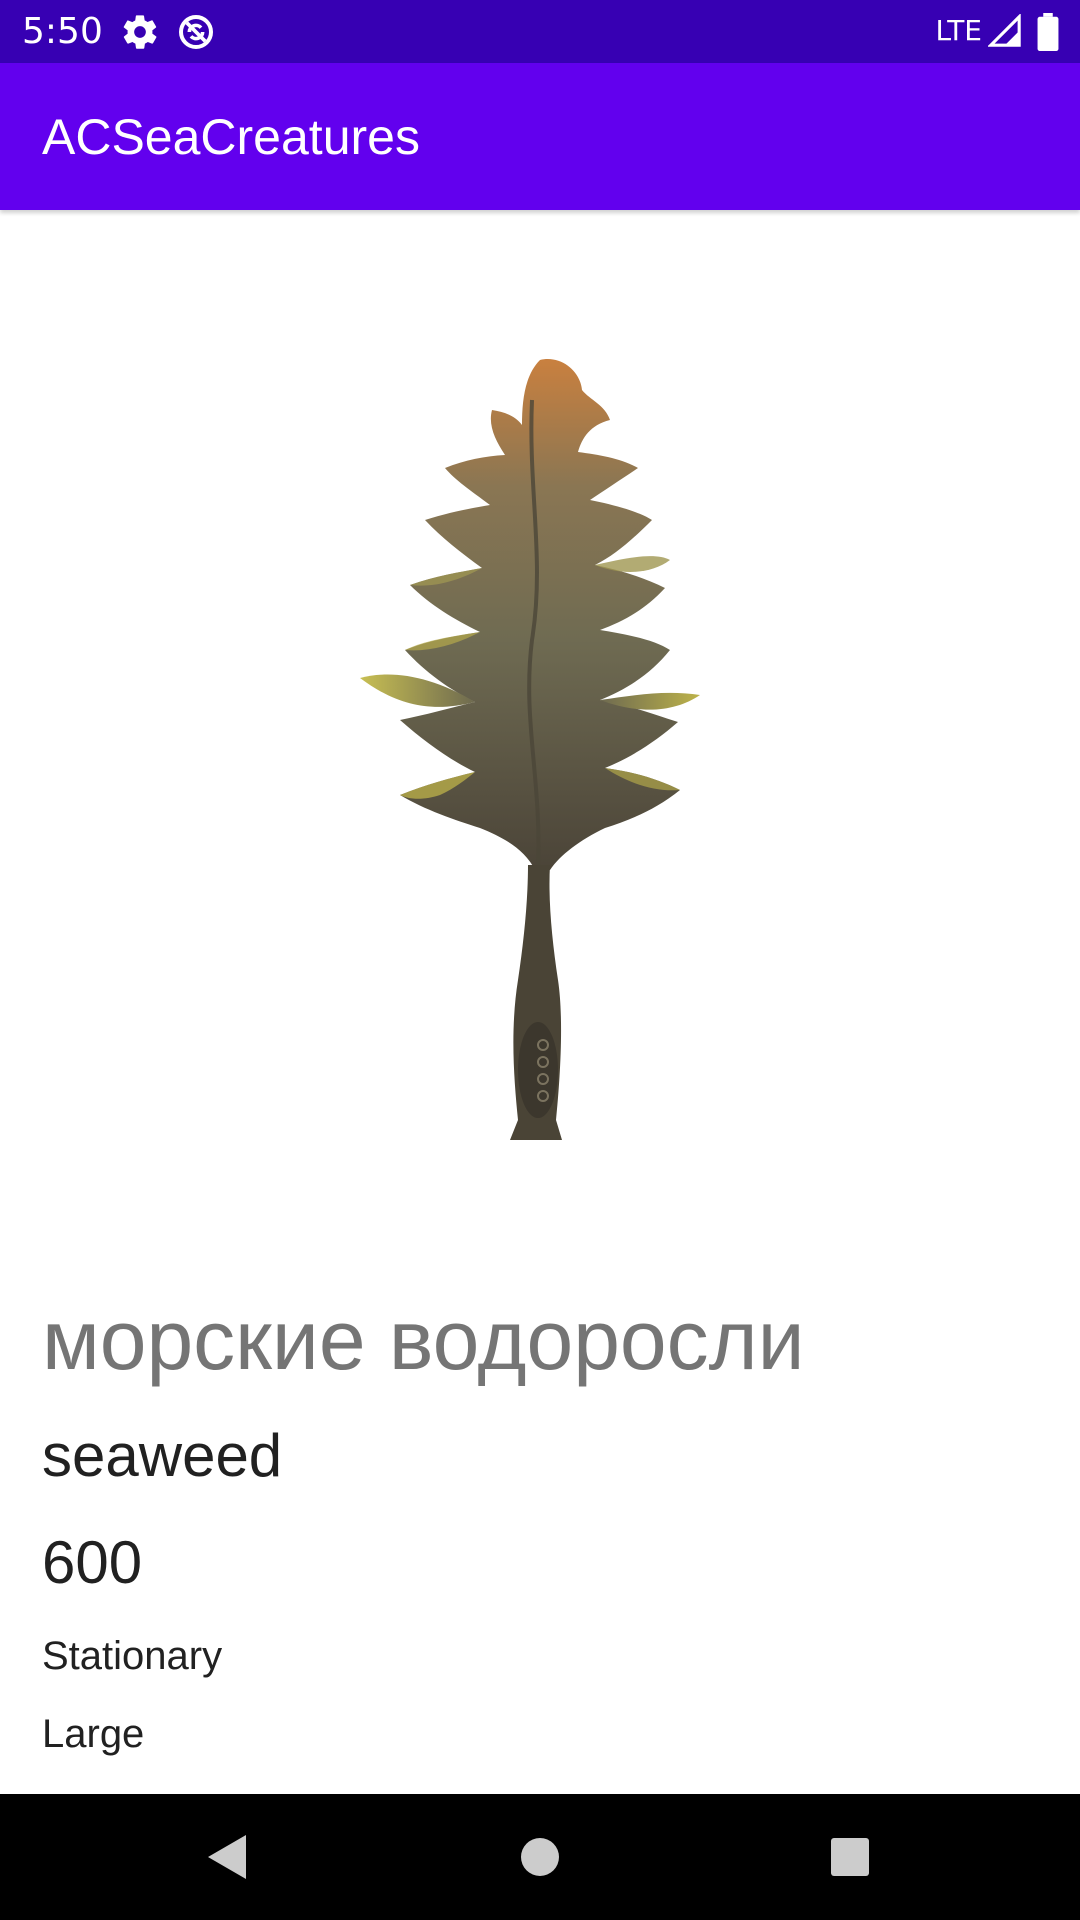 The image size is (1080, 1920). What do you see at coordinates (140, 32) in the screenshot?
I see `settings-icon` at bounding box center [140, 32].